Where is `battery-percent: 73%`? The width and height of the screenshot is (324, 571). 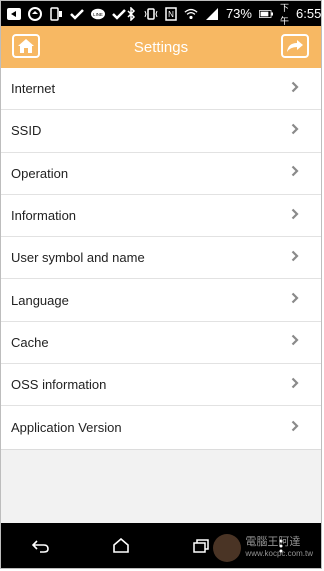
battery-percent: 73% is located at coordinates (238, 13).